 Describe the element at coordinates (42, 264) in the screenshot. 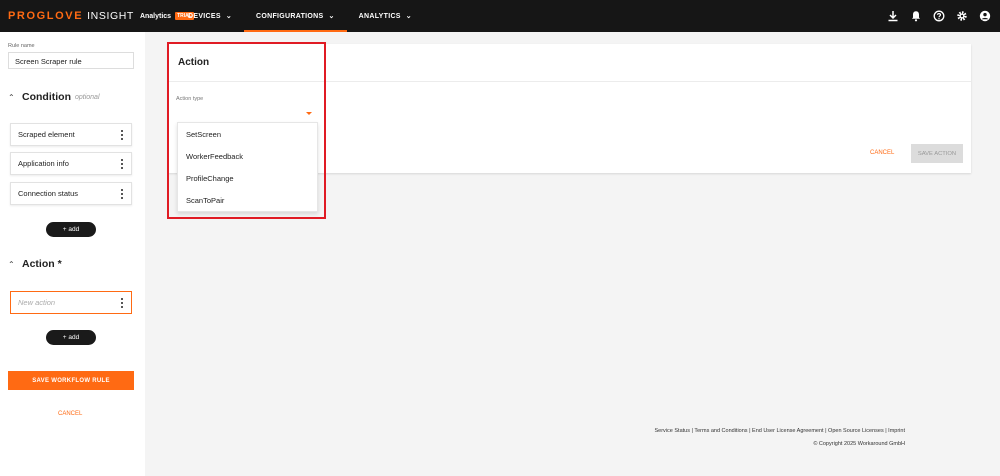

I see `action-title: Action *` at that location.